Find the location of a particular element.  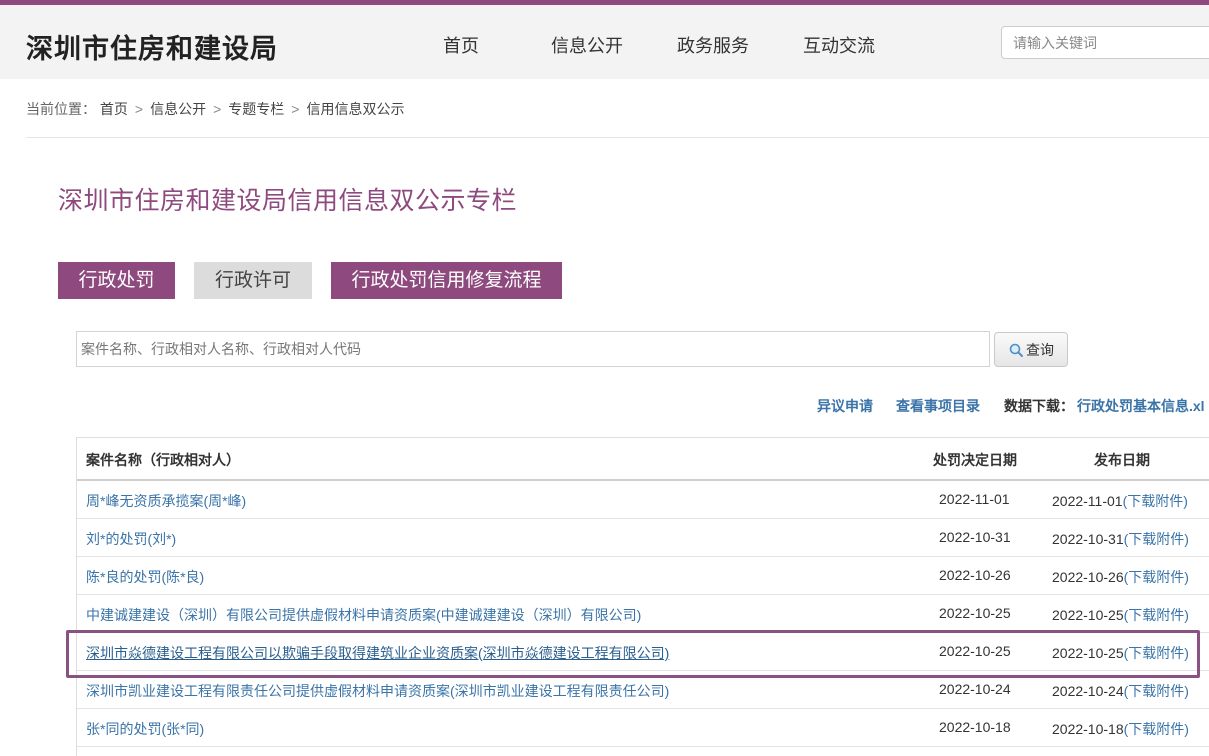

breadcrumb-special-topics: 专题专栏 is located at coordinates (256, 109).